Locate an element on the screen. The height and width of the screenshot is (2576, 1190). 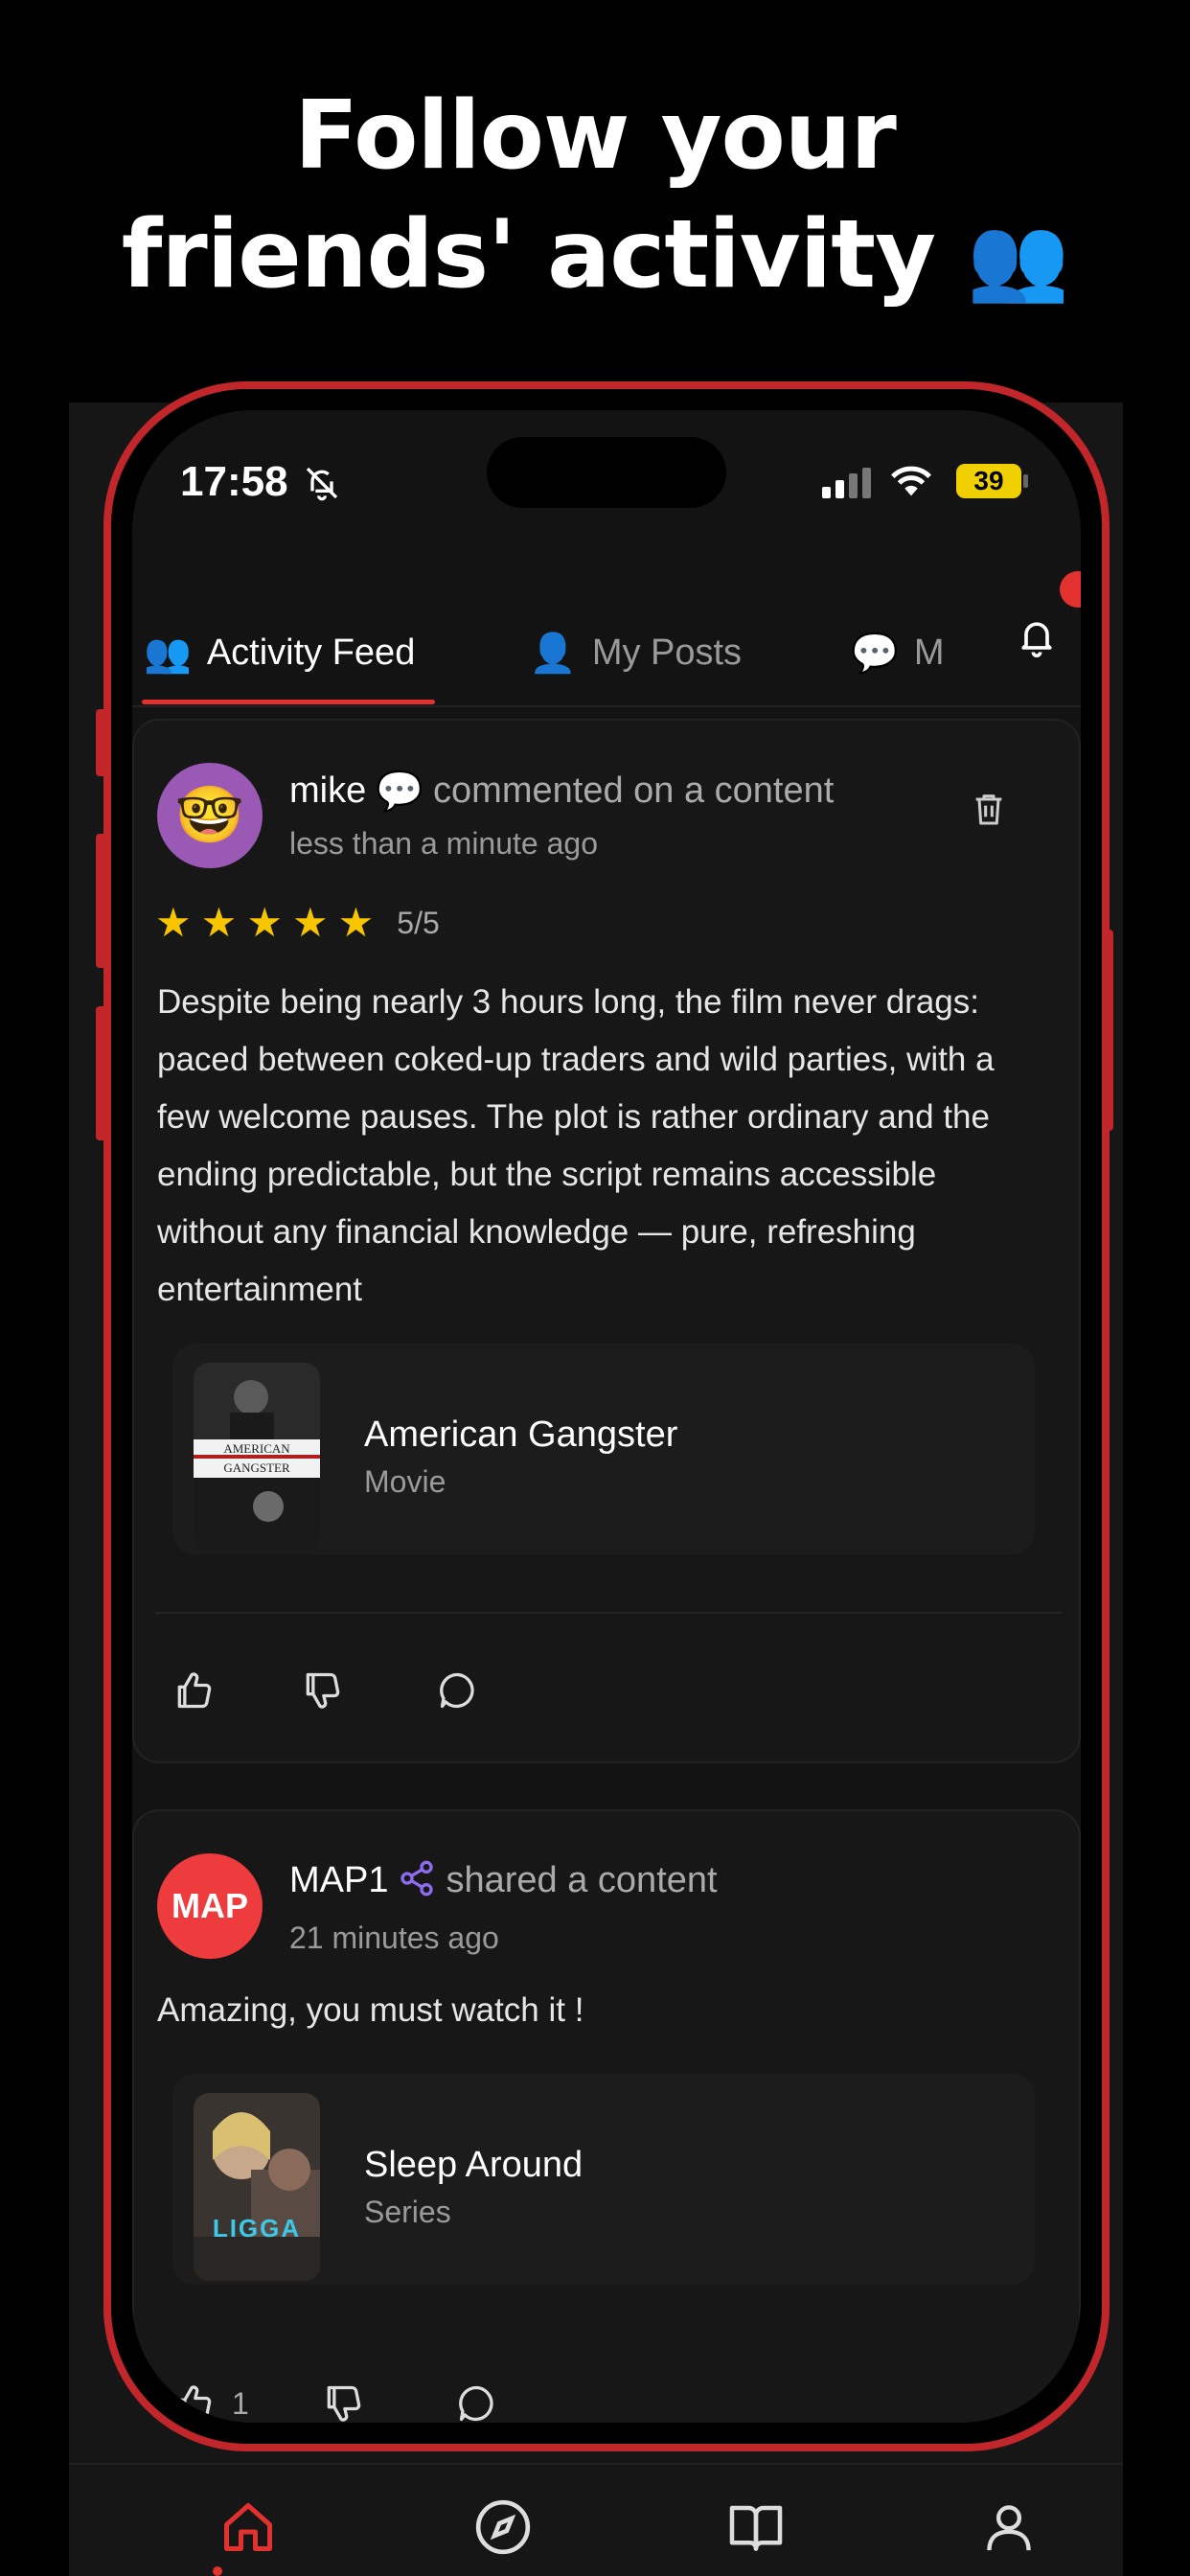
content-title: American Gangster is located at coordinates (521, 1434).